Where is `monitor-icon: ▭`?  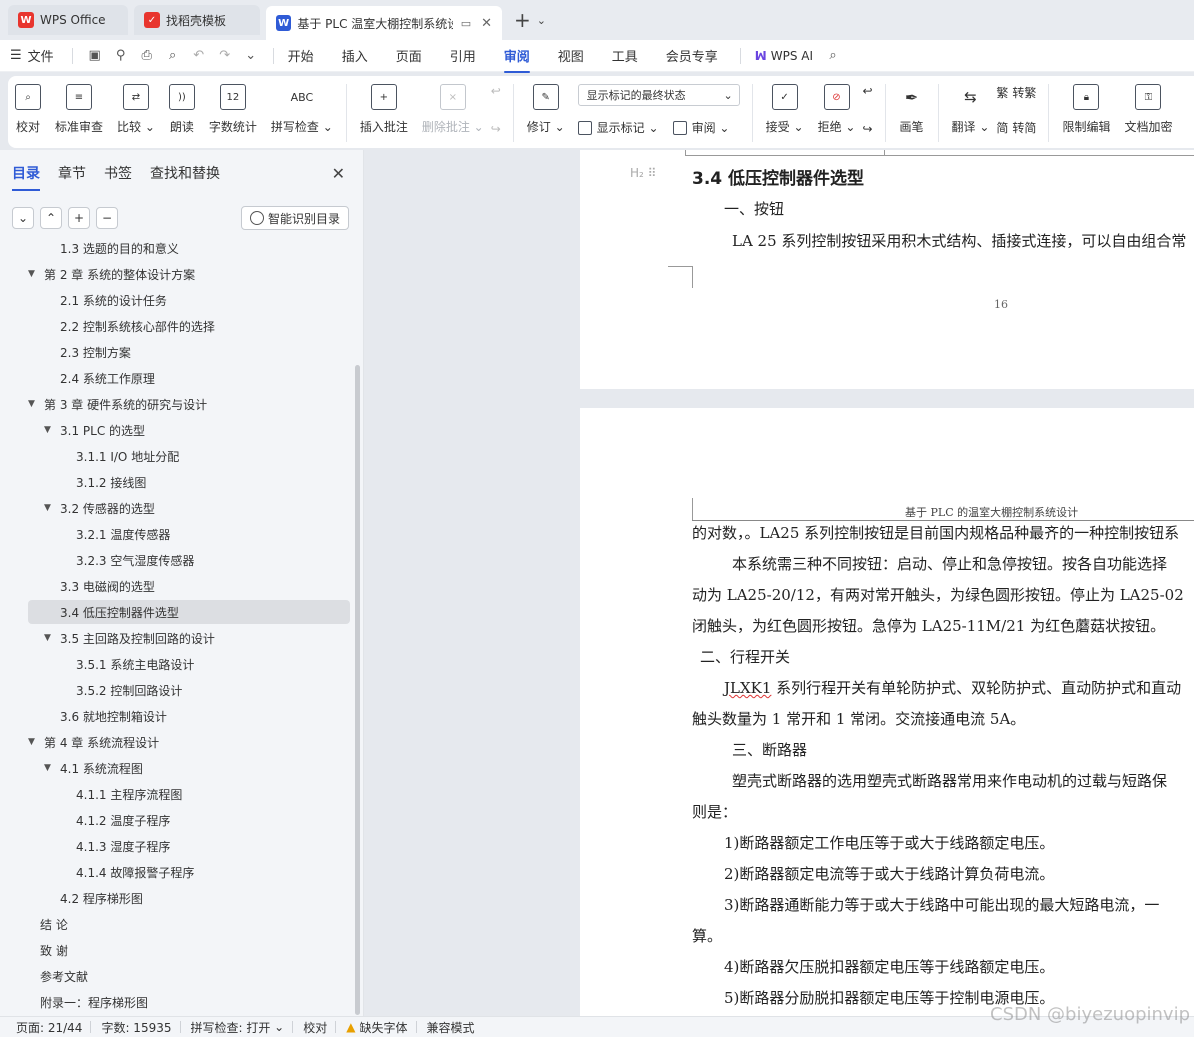
monitor-icon: ▭ is located at coordinates (466, 23).